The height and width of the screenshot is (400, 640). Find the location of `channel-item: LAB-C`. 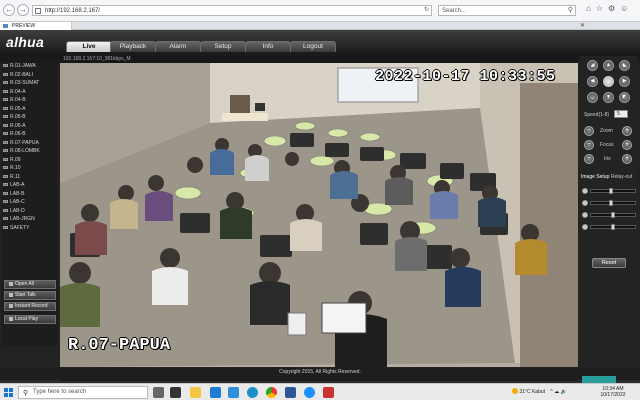

channel-item: LAB-C is located at coordinates (30, 202).